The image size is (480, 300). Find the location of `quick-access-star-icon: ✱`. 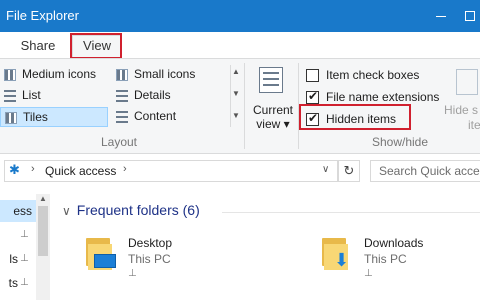

quick-access-star-icon: ✱ is located at coordinates (14, 169).